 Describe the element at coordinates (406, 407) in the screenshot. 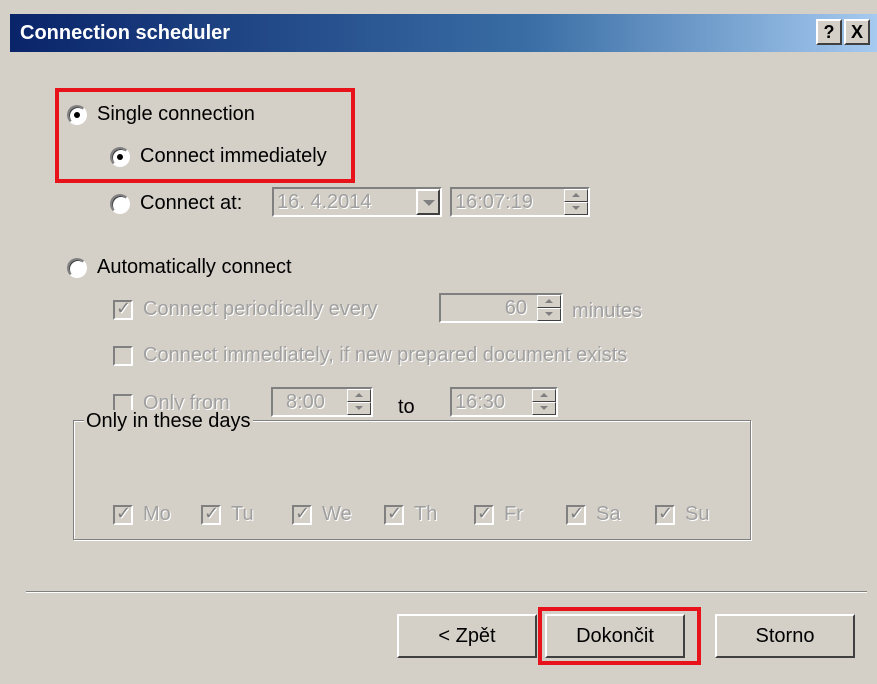

I see `to-label: to` at that location.